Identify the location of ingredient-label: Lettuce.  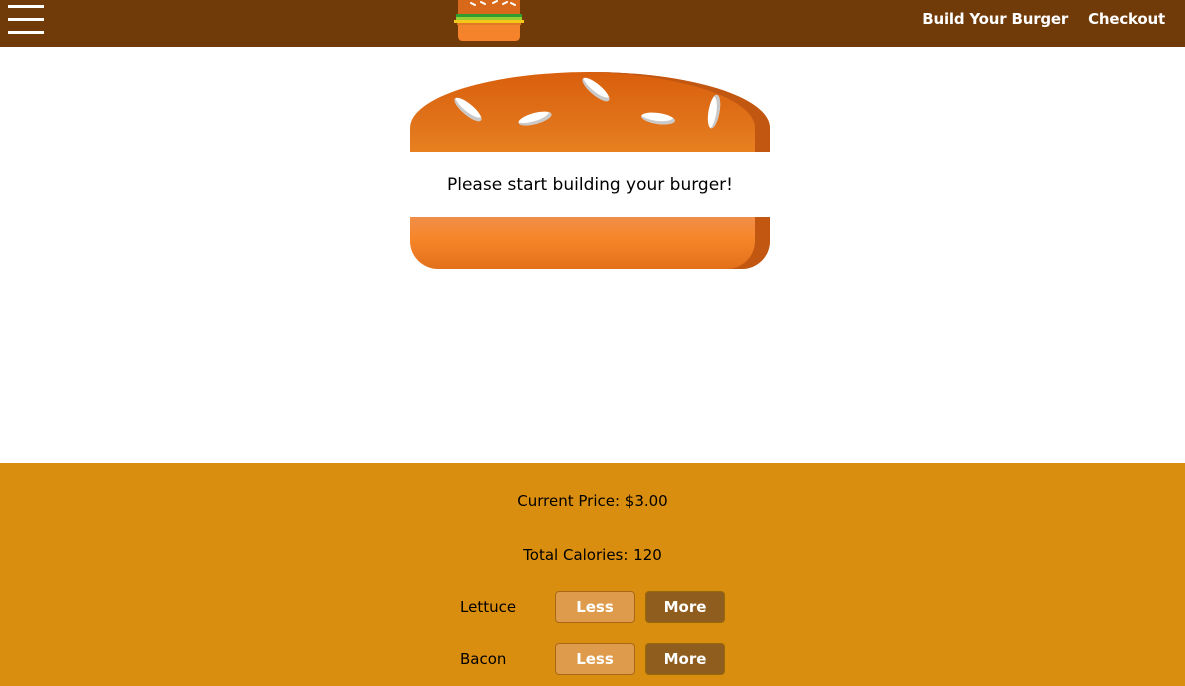
(488, 607).